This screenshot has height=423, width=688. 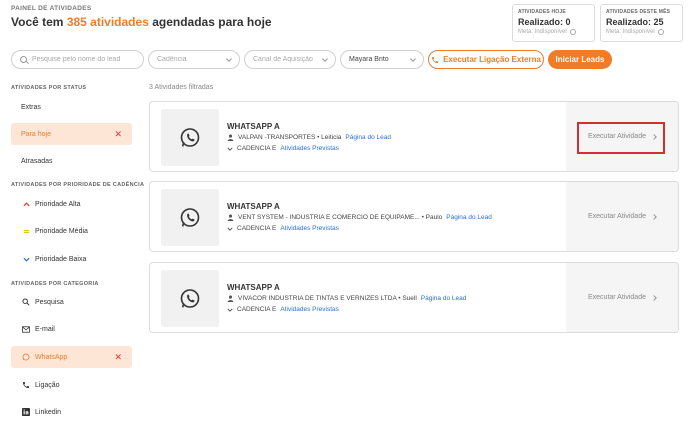 What do you see at coordinates (71, 204) in the screenshot?
I see `sidebar-item-priority-high: Prioridade Alta` at bounding box center [71, 204].